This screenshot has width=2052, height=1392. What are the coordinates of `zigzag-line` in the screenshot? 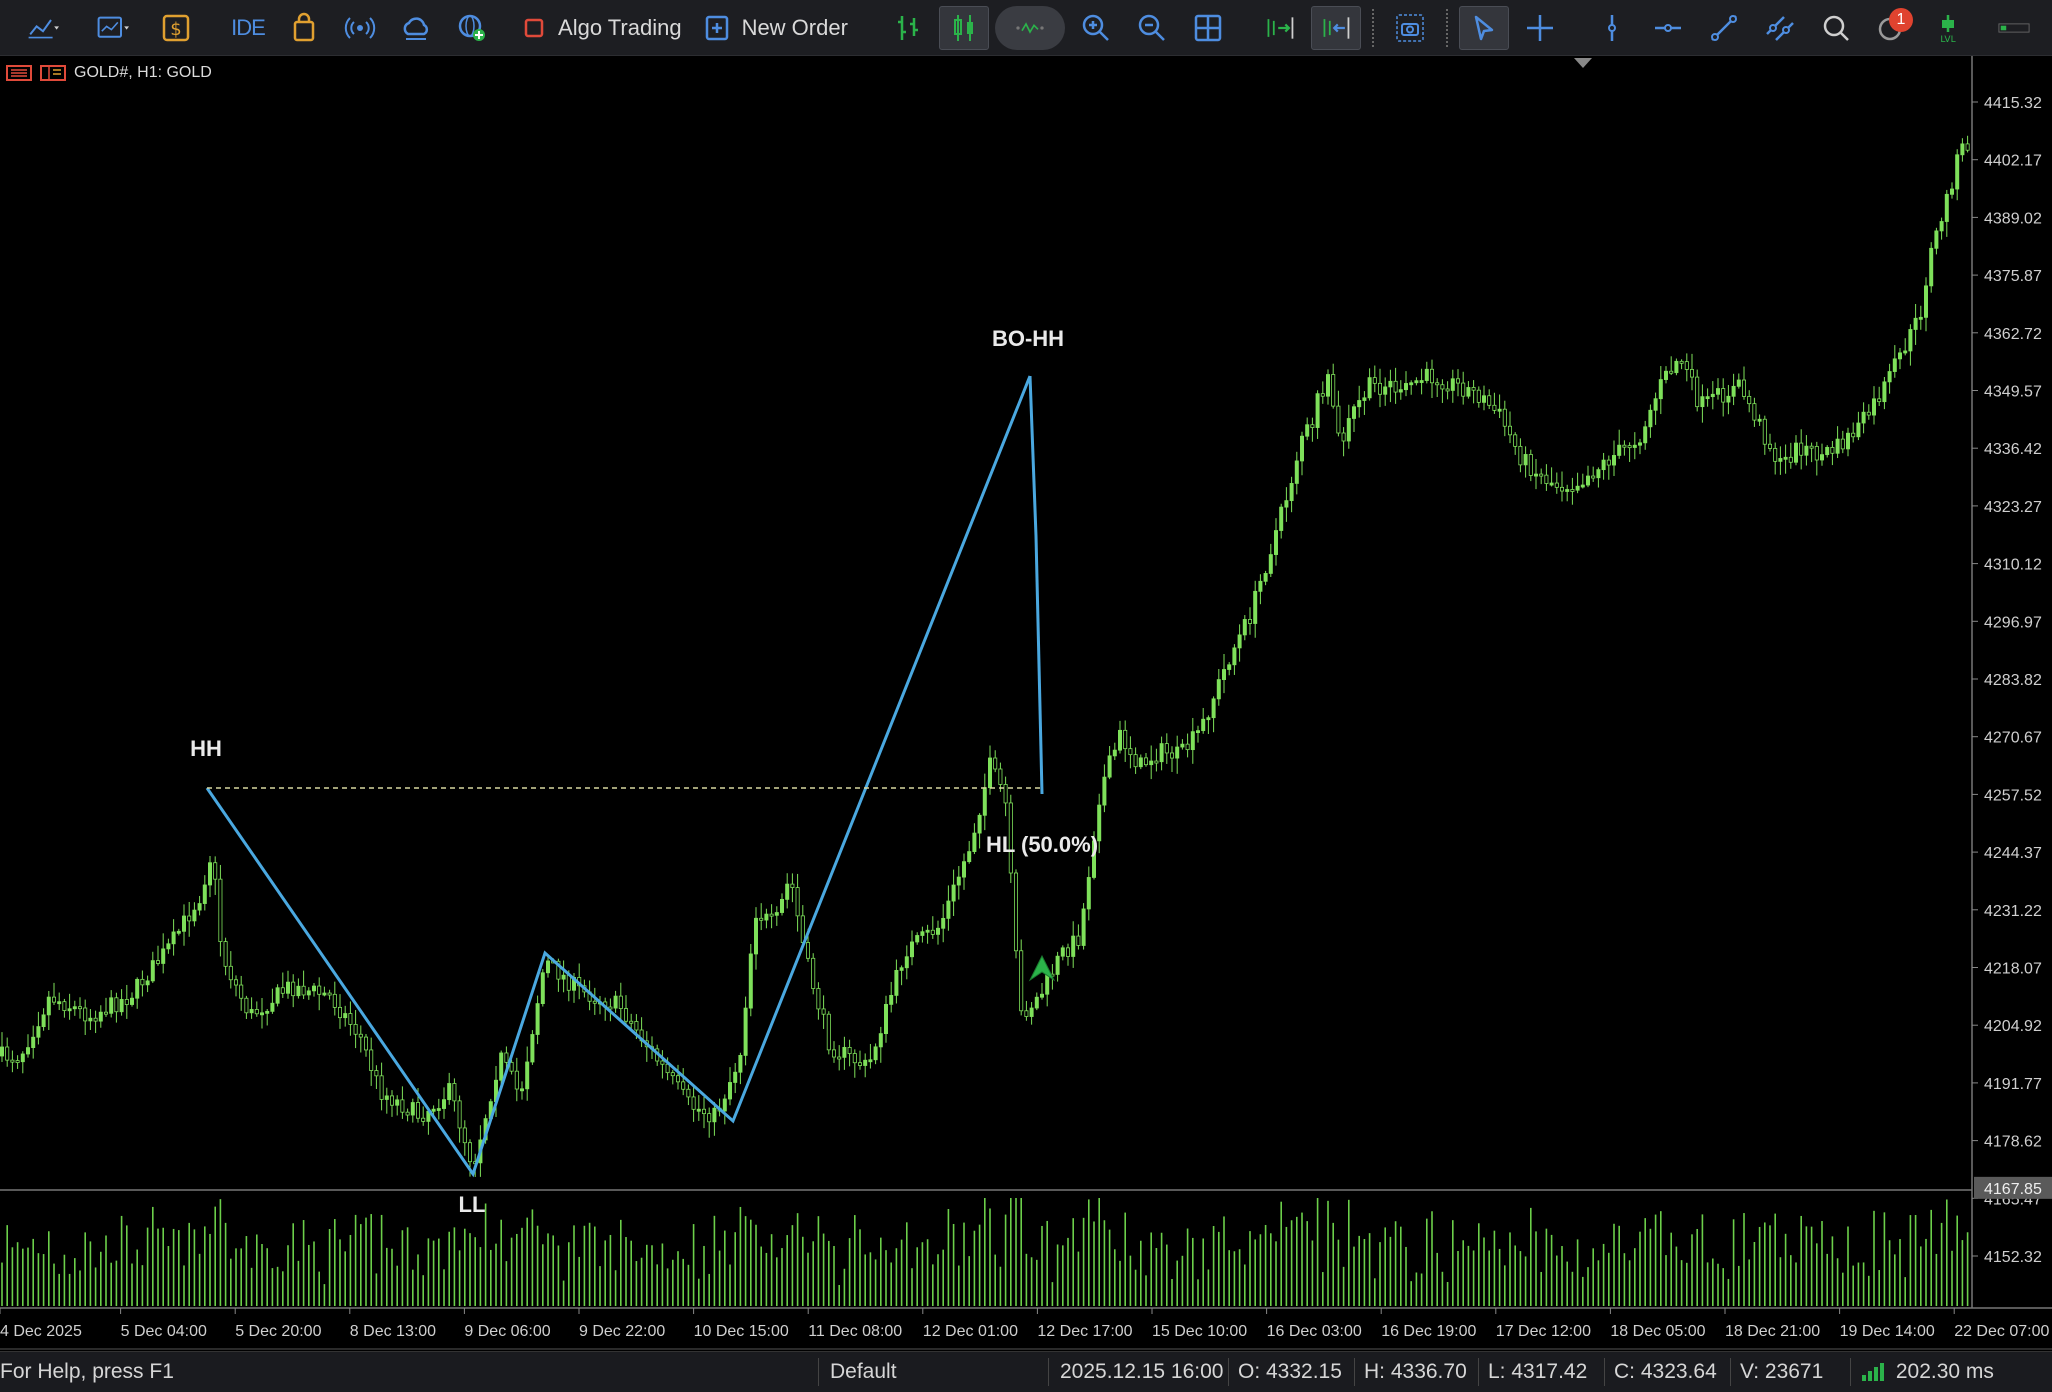 It's located at (1039, 665).